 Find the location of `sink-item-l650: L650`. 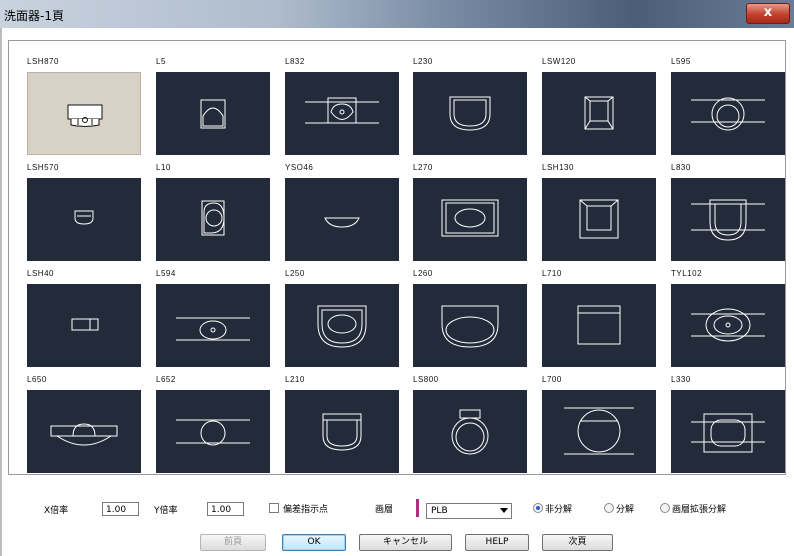

sink-item-l650: L650 is located at coordinates (84, 427).